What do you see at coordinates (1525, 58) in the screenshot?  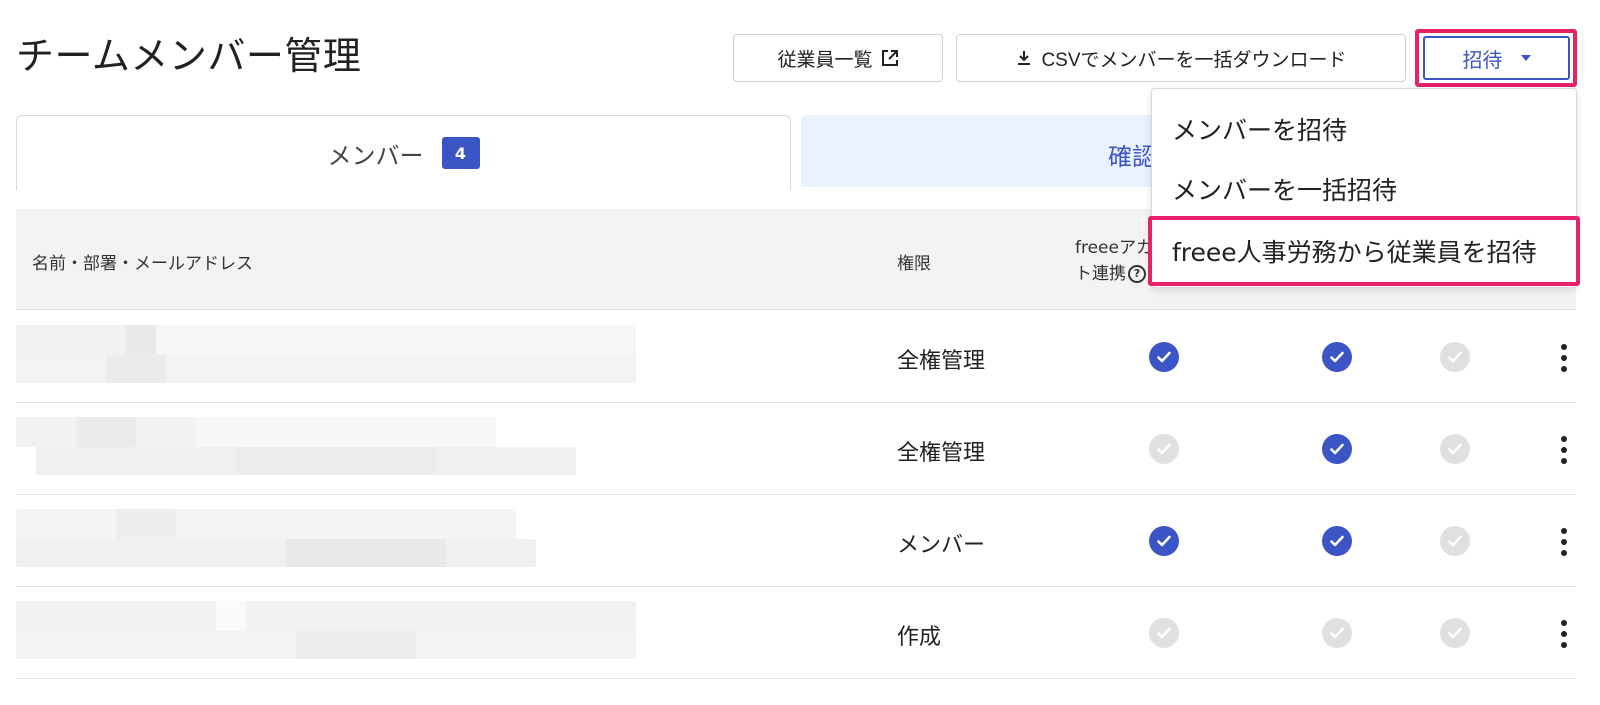 I see `caret-down-icon` at bounding box center [1525, 58].